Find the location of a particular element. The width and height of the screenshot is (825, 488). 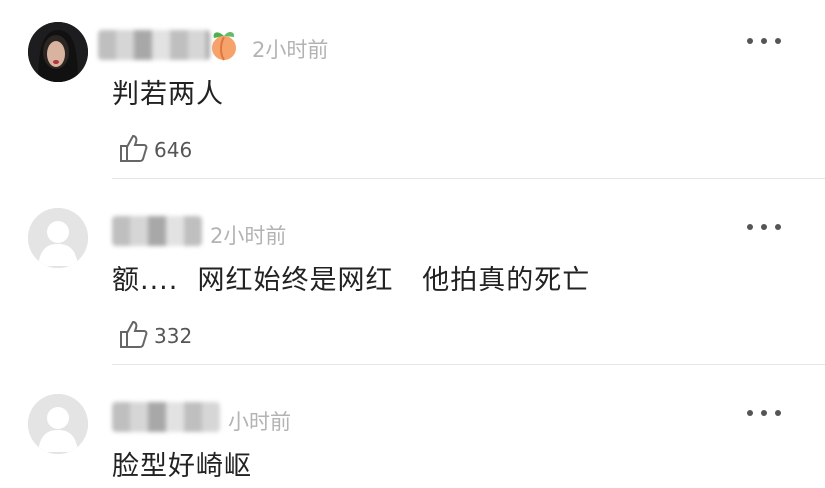

like-count: 332 is located at coordinates (173, 336).